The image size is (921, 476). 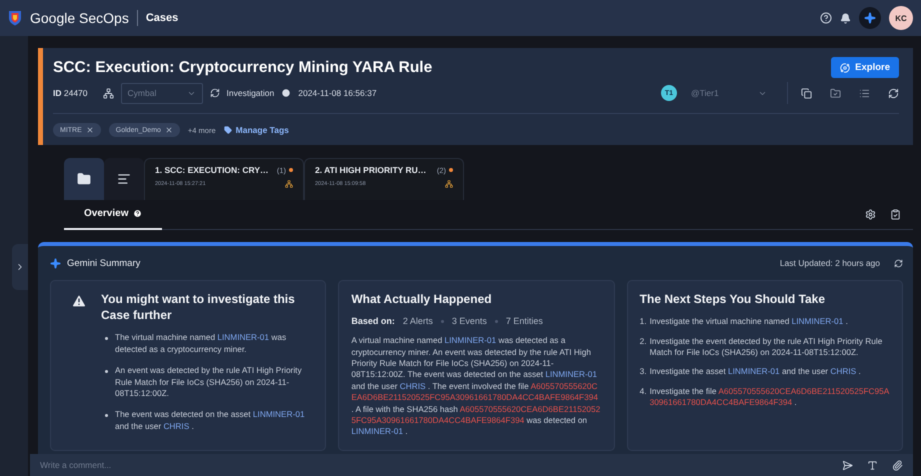 I want to click on stat-count: 3 Events, so click(x=469, y=321).